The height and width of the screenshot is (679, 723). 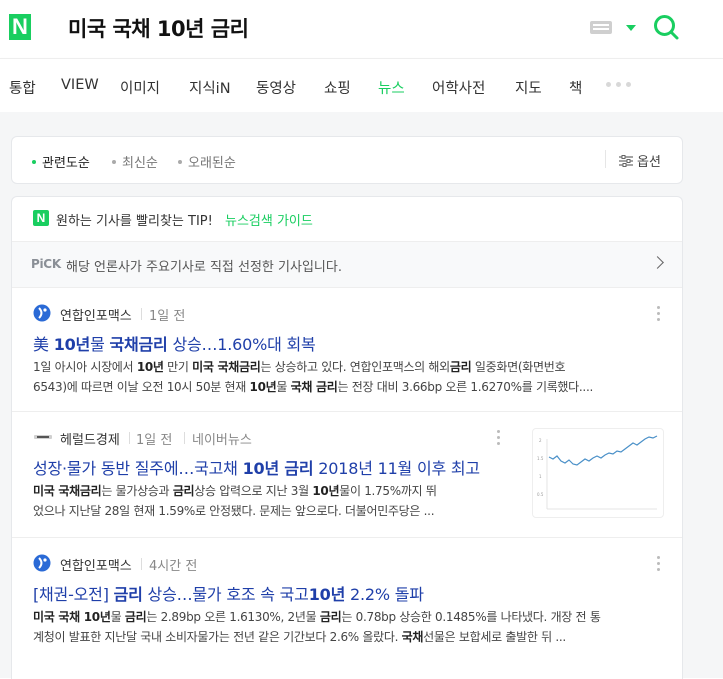 I want to click on news-search-guide-link: 뉴스검색 가이드, so click(x=269, y=219).